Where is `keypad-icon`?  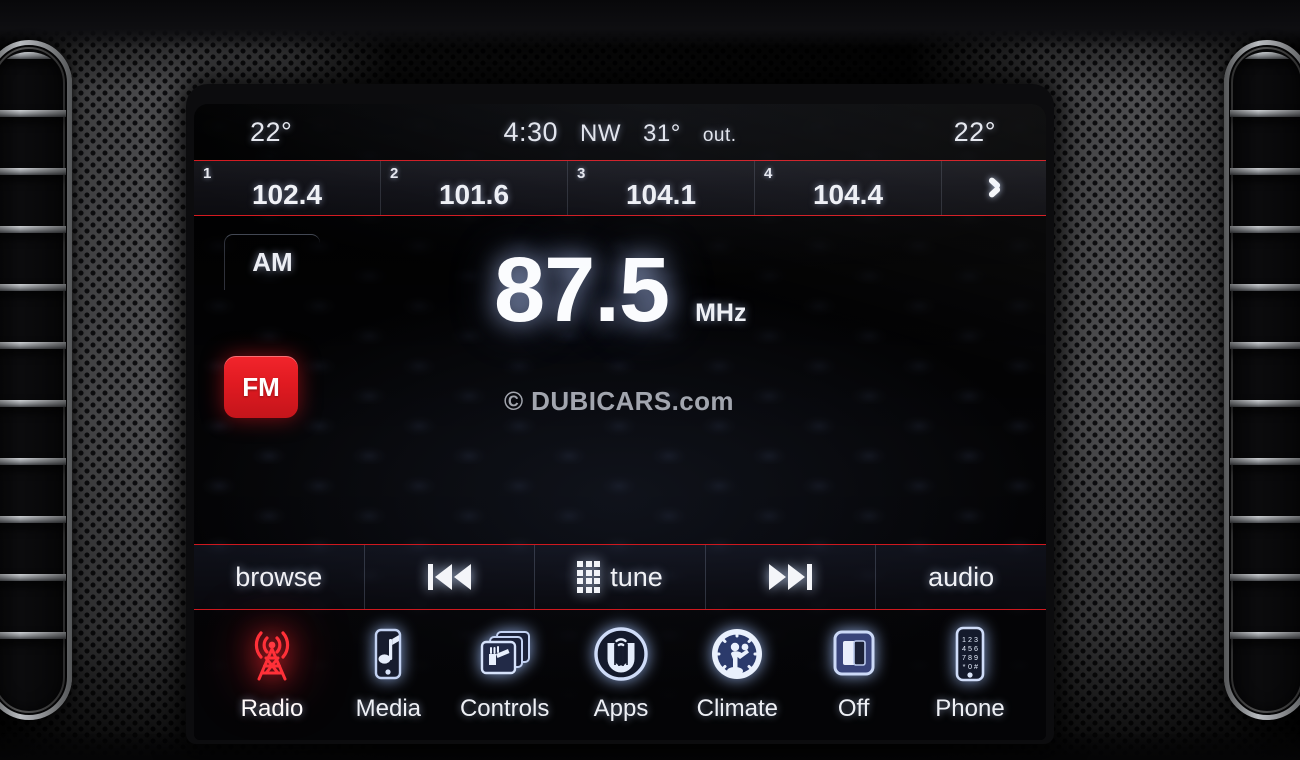
keypad-icon is located at coordinates (589, 577).